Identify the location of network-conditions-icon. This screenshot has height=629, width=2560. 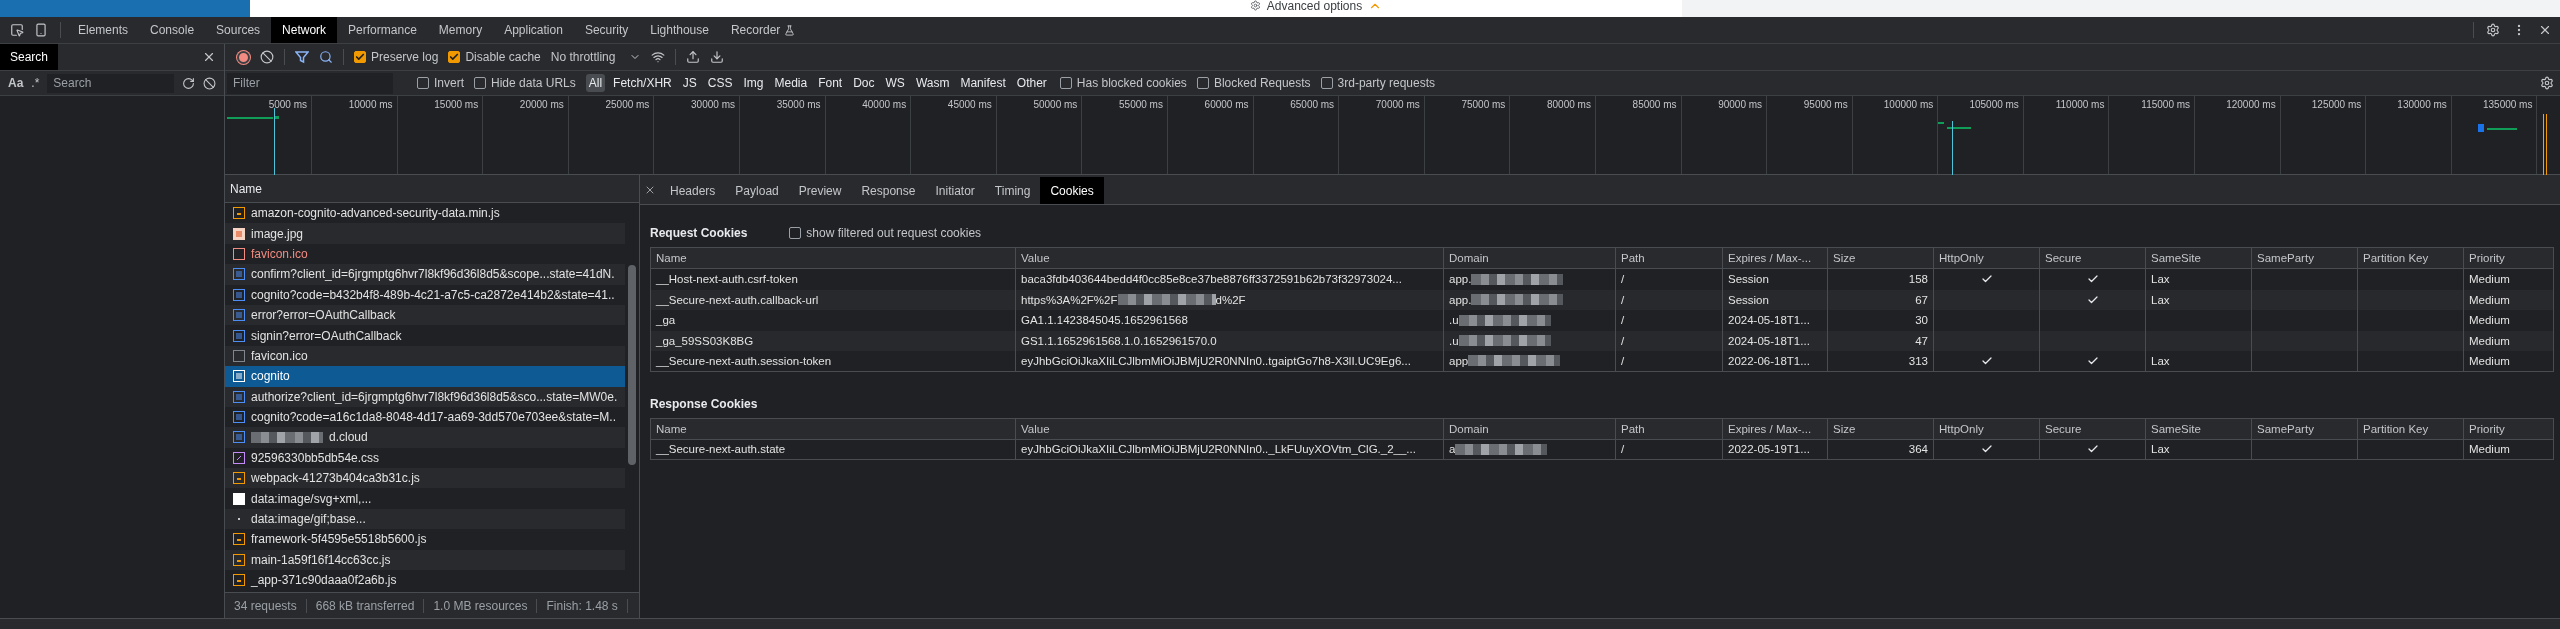
(658, 57).